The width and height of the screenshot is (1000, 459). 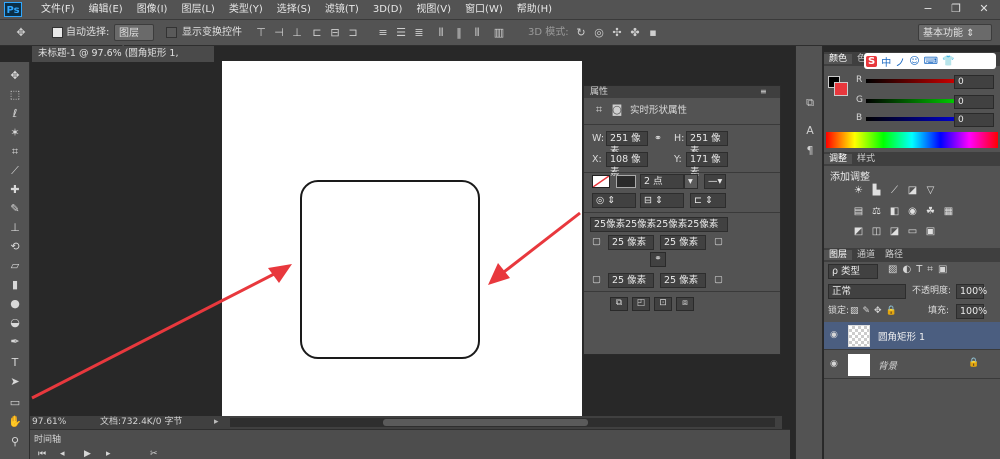 What do you see at coordinates (171, 32) in the screenshot?
I see `show-transform-checkbox` at bounding box center [171, 32].